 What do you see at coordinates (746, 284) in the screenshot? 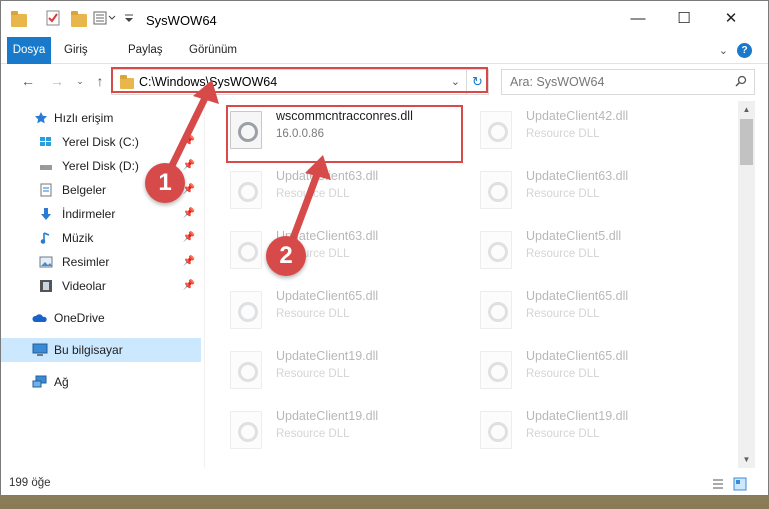
I see `vertical-scrollbar: ▲ ▼` at bounding box center [746, 284].